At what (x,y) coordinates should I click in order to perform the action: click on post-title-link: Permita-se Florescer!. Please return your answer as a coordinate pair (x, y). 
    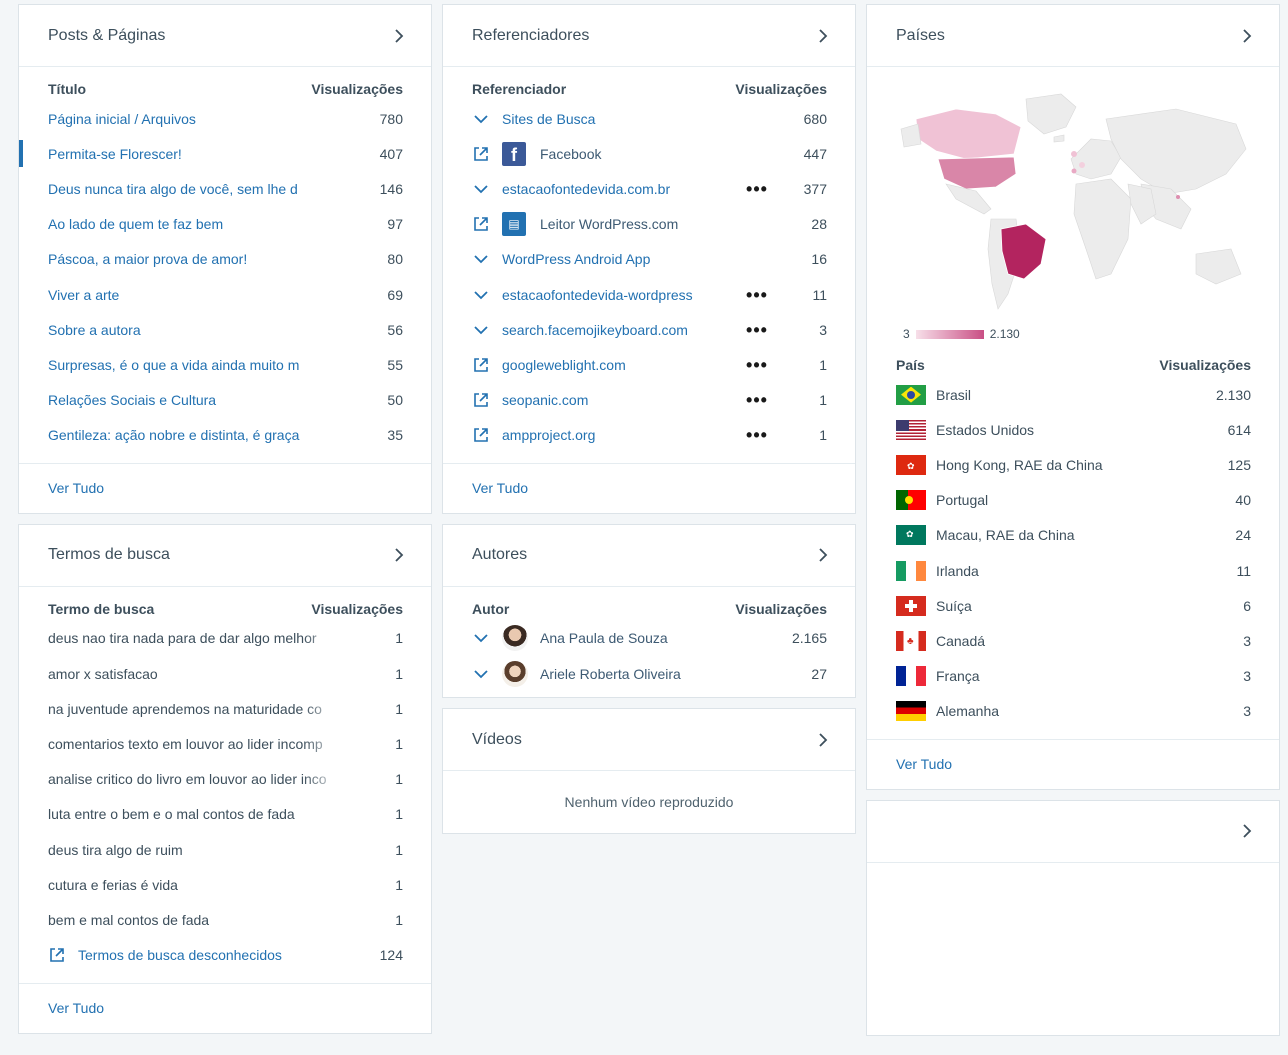
    Looking at the image, I should click on (195, 154).